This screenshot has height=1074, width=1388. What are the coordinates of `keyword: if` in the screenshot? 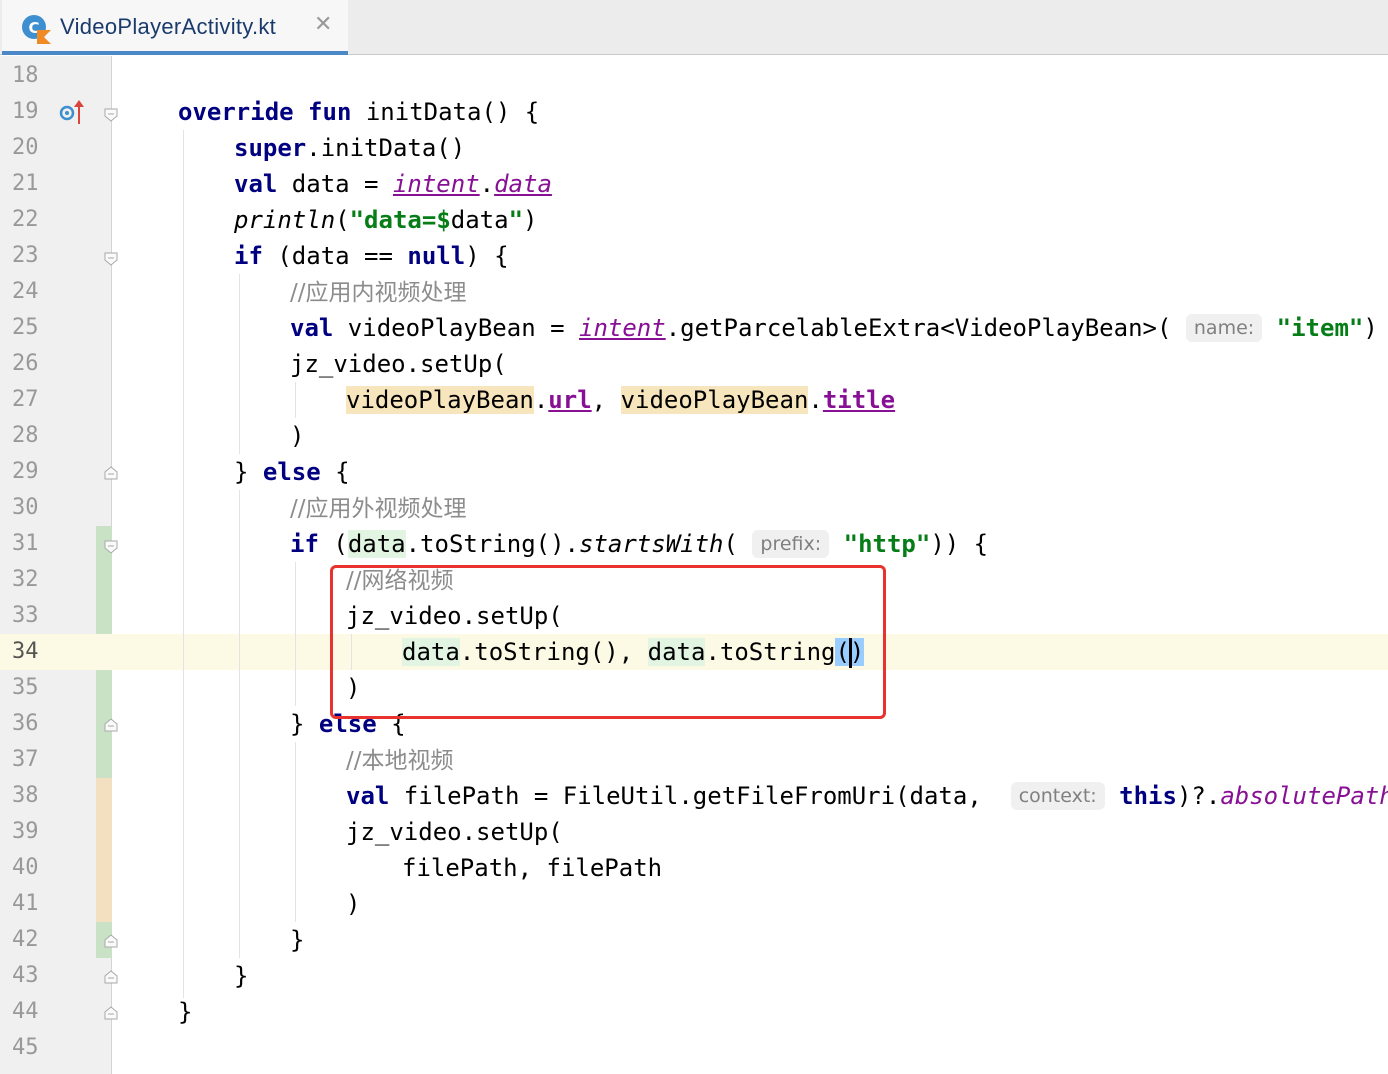 It's located at (248, 256).